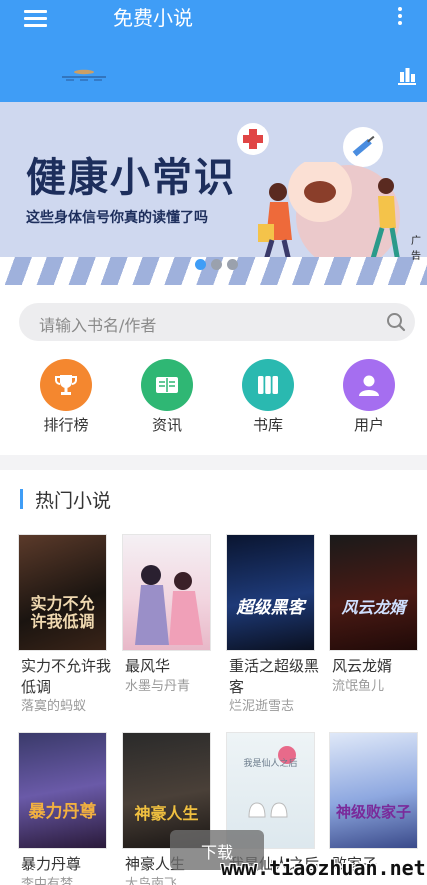  What do you see at coordinates (66, 676) in the screenshot?
I see `book-title: 实力不允许我低调` at bounding box center [66, 676].